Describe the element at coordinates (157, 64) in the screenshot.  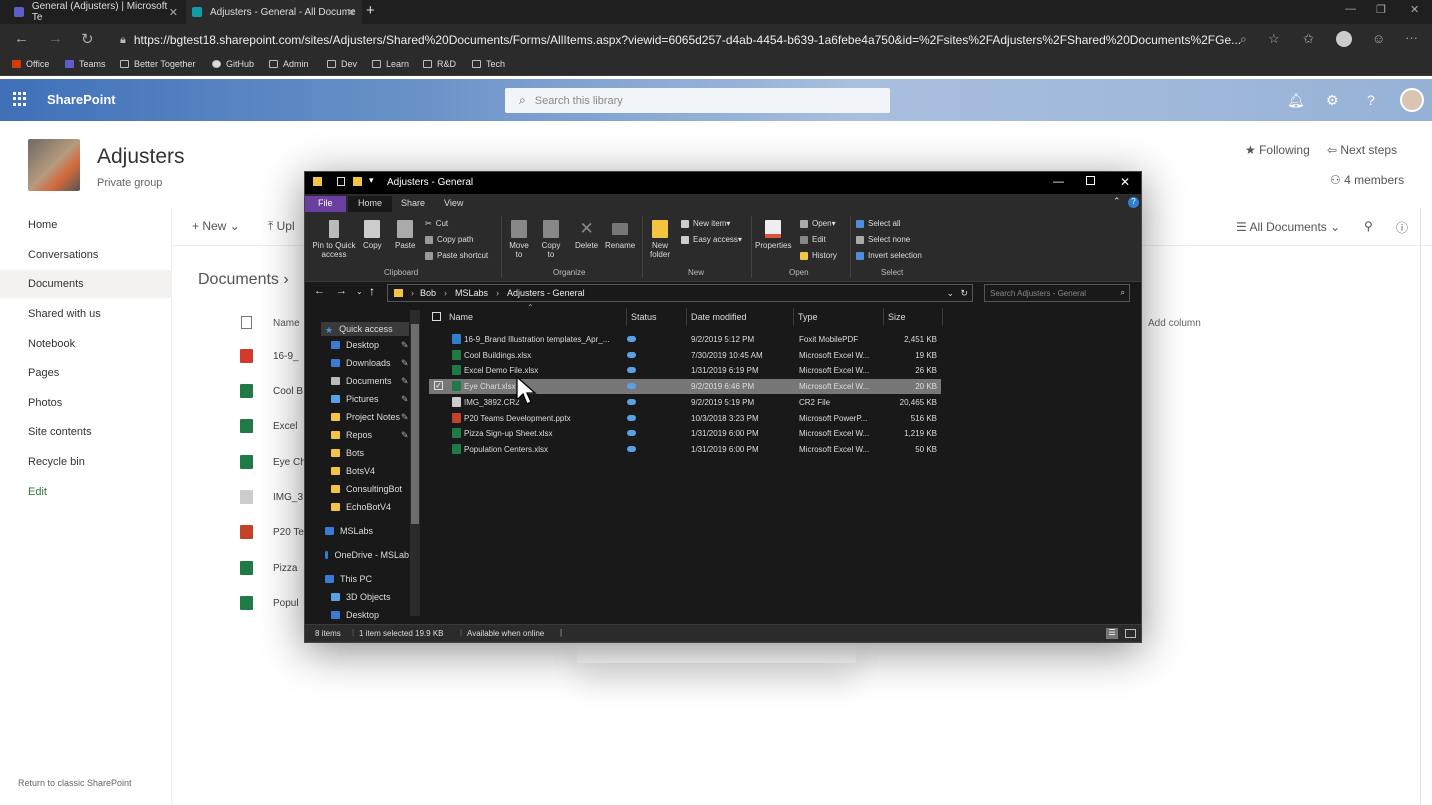
I see `favorite-better-together: Better Together` at that location.